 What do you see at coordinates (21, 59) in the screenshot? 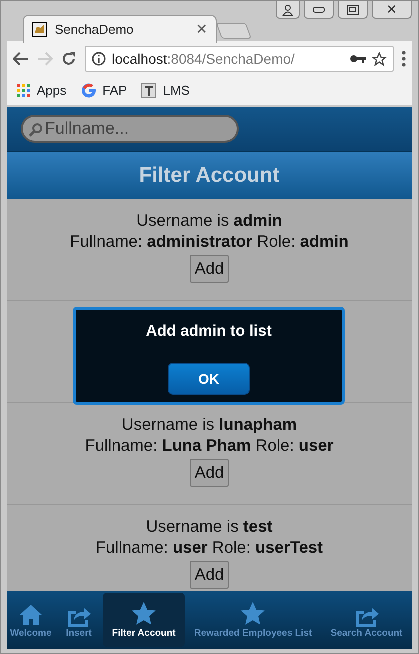
I see `back-icon` at bounding box center [21, 59].